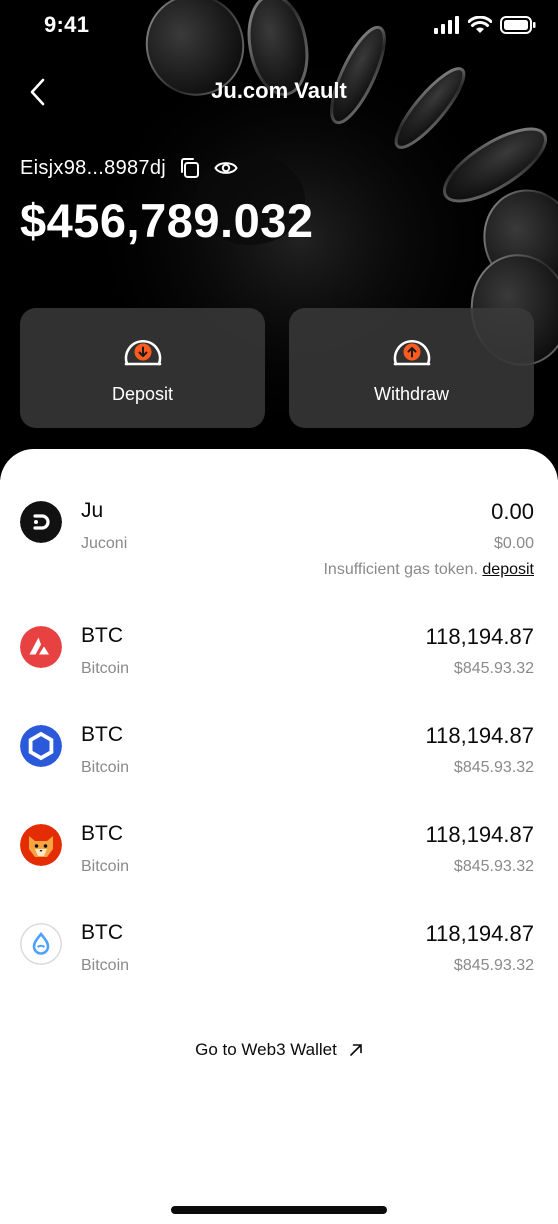 This screenshot has height=1224, width=558. What do you see at coordinates (513, 543) in the screenshot?
I see `asset-fiat-value: $0.00` at bounding box center [513, 543].